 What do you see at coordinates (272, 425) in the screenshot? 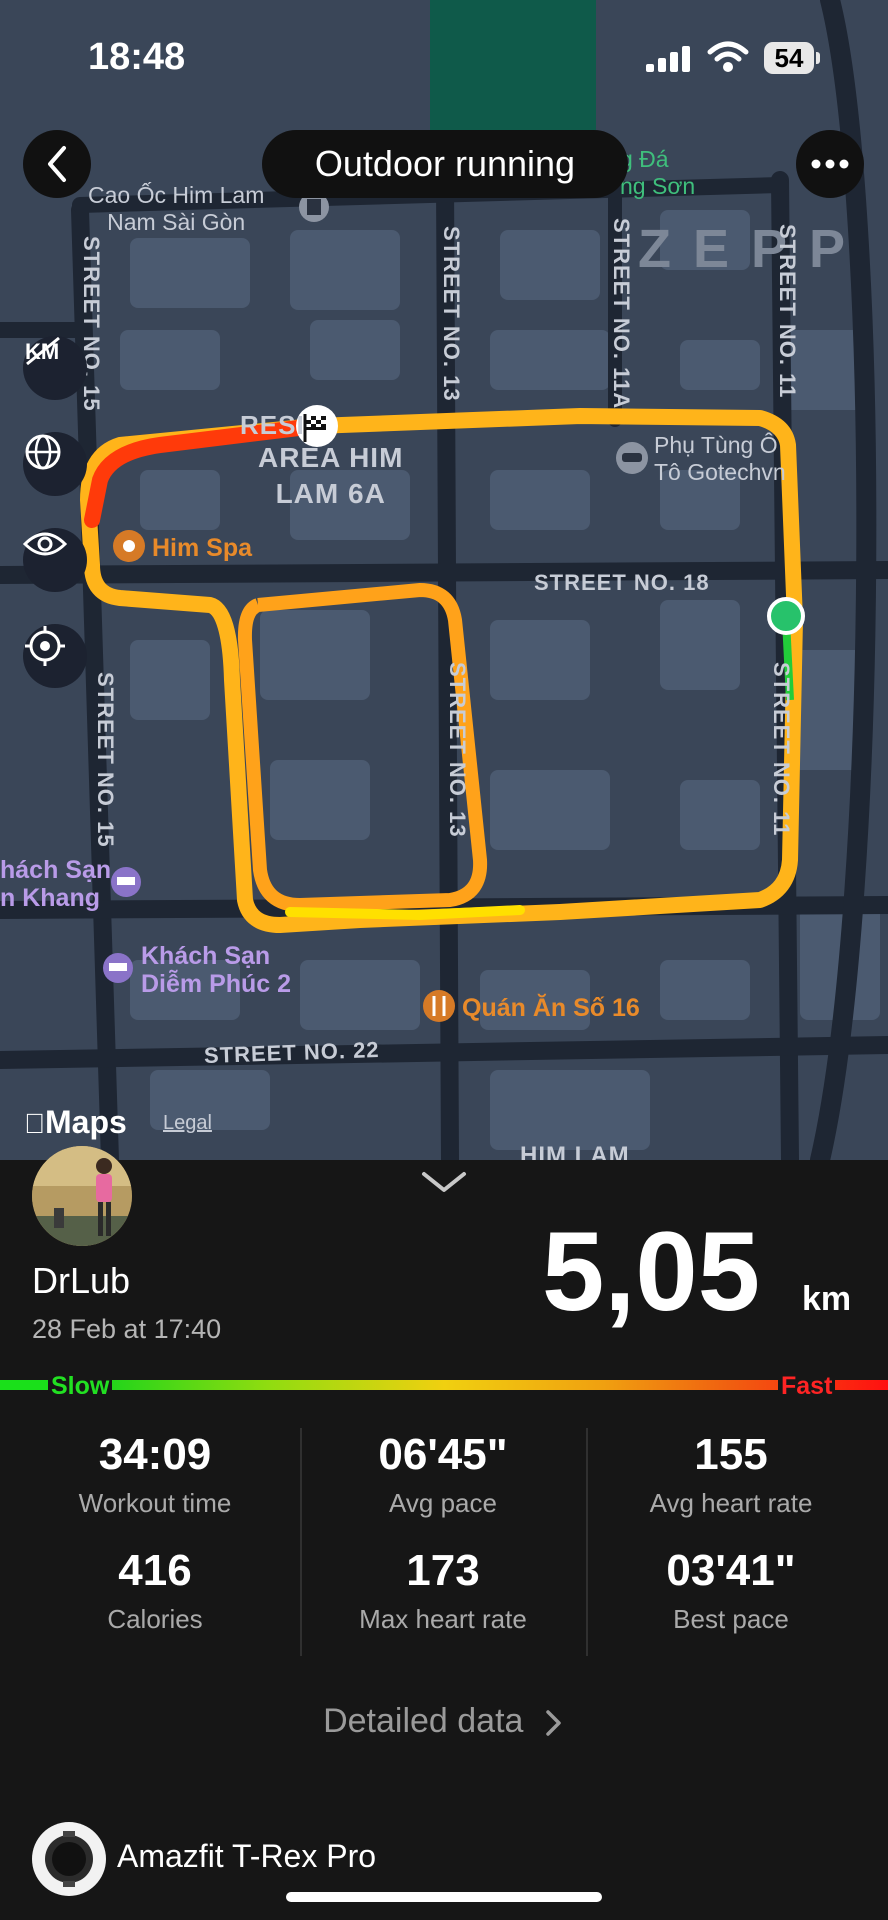
I see `area-resi-label: RESI` at bounding box center [272, 425].